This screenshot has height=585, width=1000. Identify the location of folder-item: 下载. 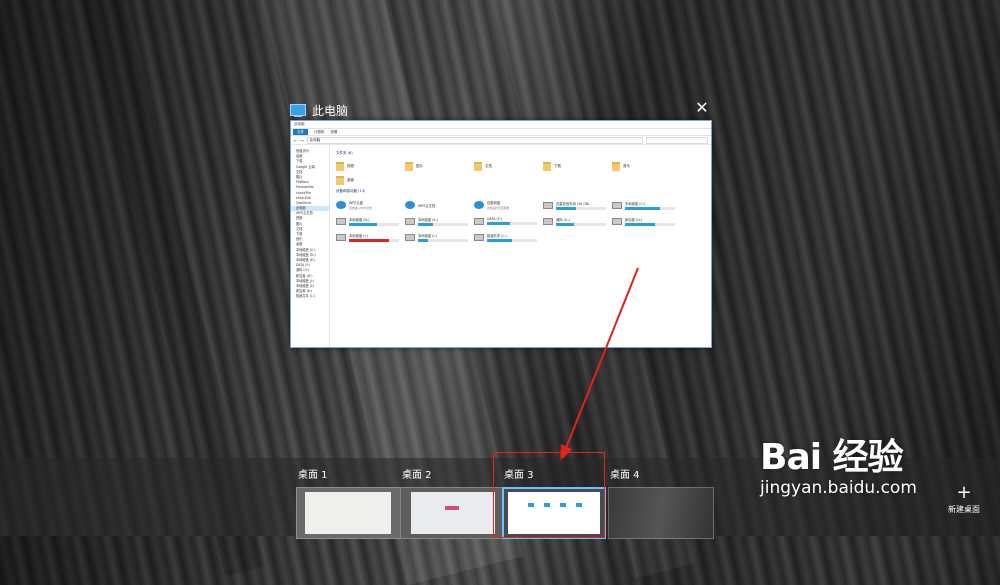
(577, 166).